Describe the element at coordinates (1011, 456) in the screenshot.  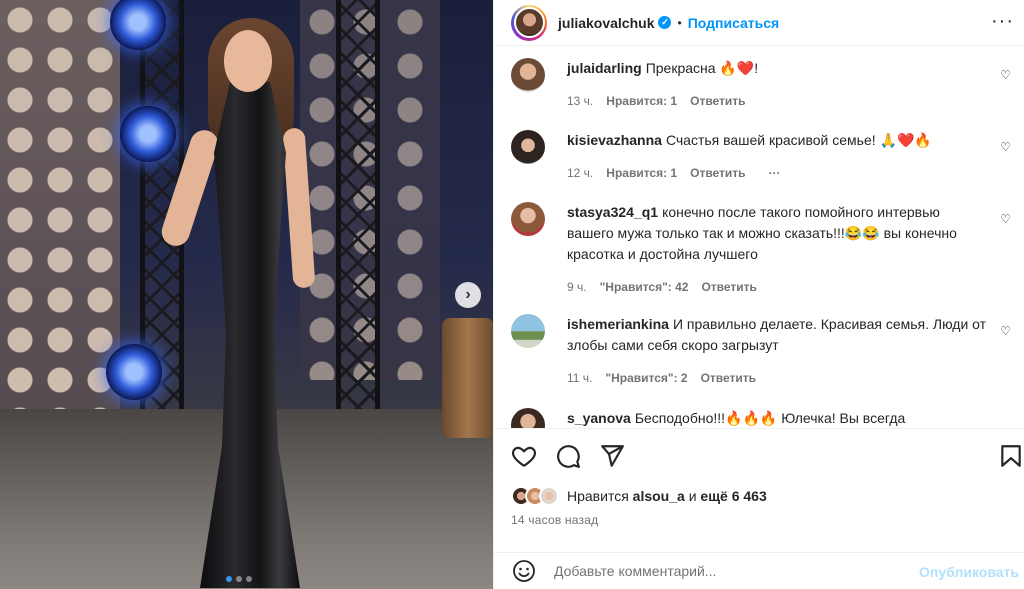
I see `bookmark-icon` at that location.